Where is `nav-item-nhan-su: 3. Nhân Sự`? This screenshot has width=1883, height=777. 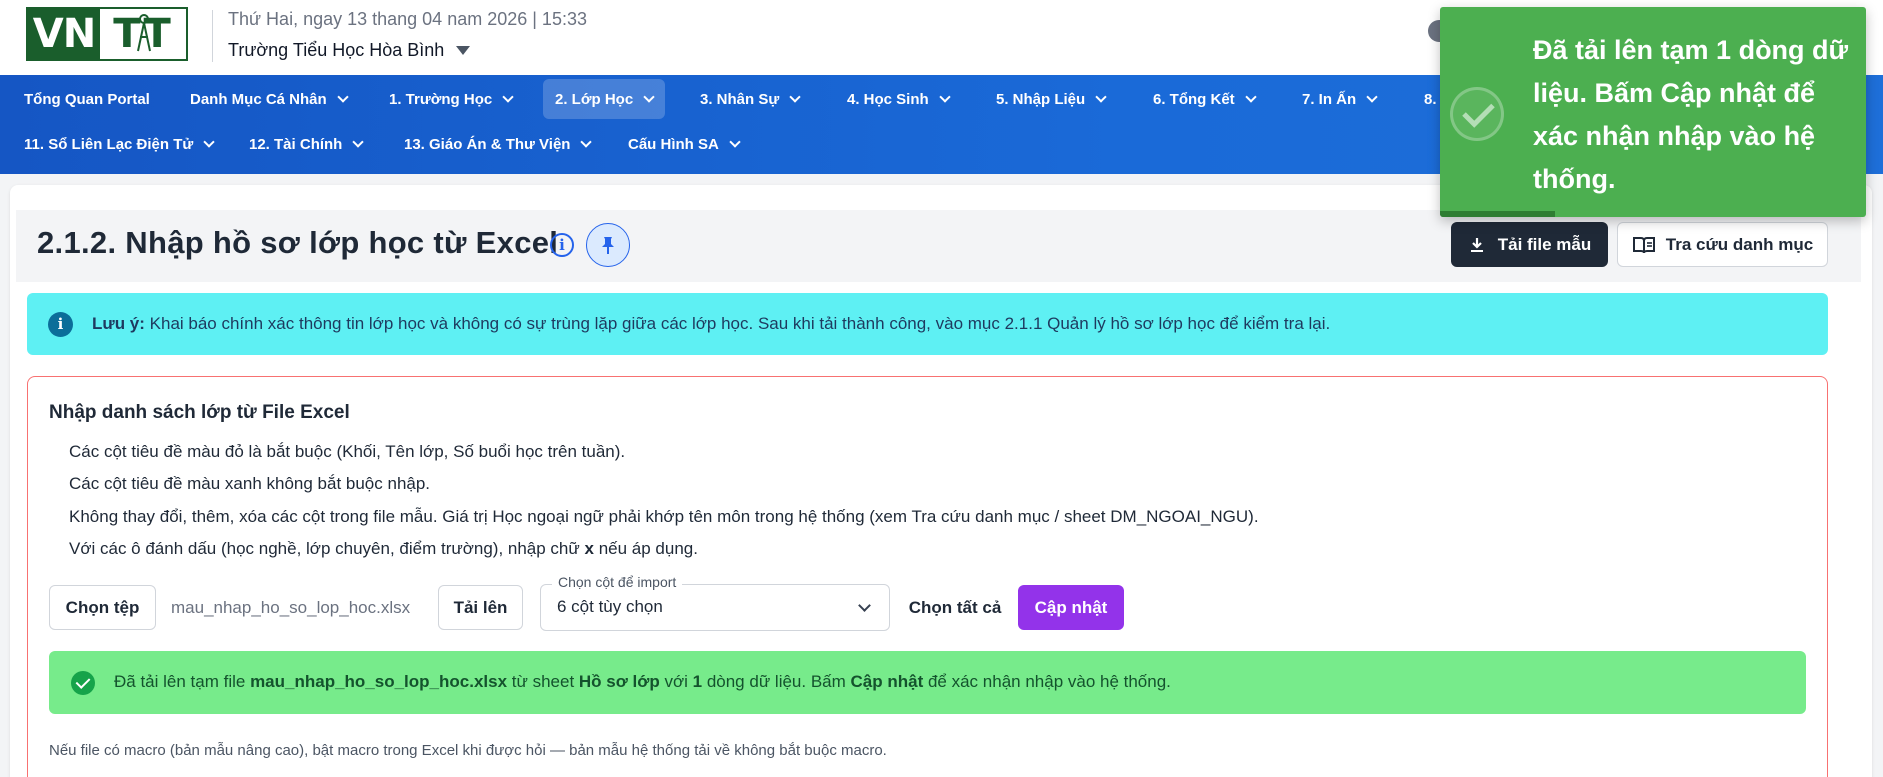 nav-item-nhan-su: 3. Nhân Sự is located at coordinates (749, 99).